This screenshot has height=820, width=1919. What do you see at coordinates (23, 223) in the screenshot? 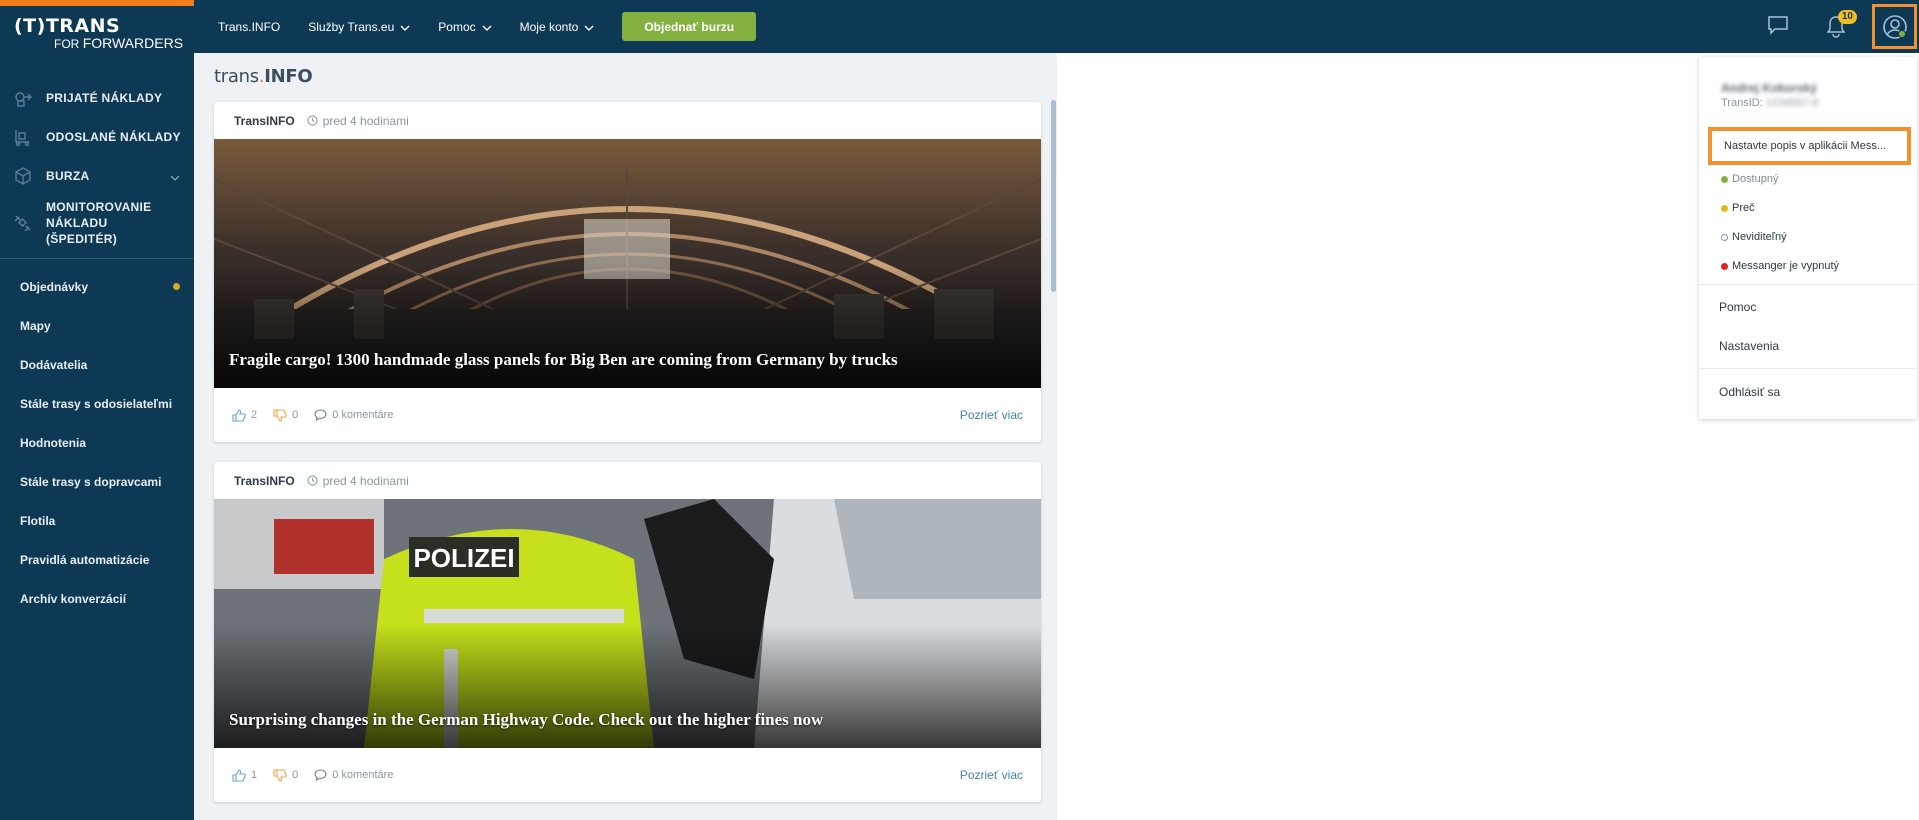
I see `satellite-icon` at bounding box center [23, 223].